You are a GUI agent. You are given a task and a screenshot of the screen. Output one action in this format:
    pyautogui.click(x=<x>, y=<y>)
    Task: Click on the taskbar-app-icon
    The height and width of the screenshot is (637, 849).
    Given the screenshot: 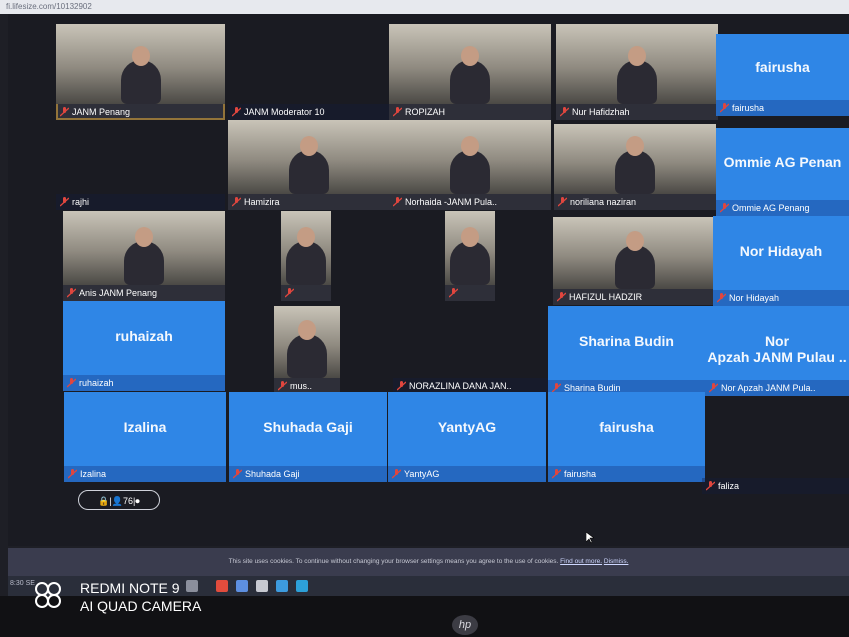 What is the action you would take?
    pyautogui.click(x=302, y=586)
    